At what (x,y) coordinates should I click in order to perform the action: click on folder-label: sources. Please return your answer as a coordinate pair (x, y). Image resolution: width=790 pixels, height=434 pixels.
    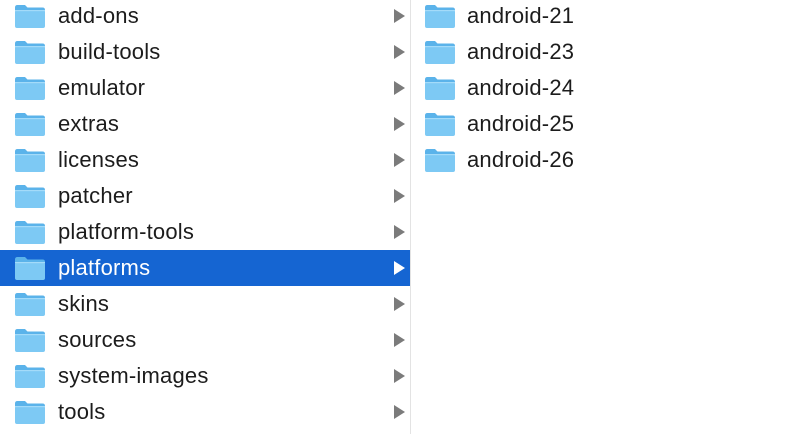
    Looking at the image, I should click on (97, 339).